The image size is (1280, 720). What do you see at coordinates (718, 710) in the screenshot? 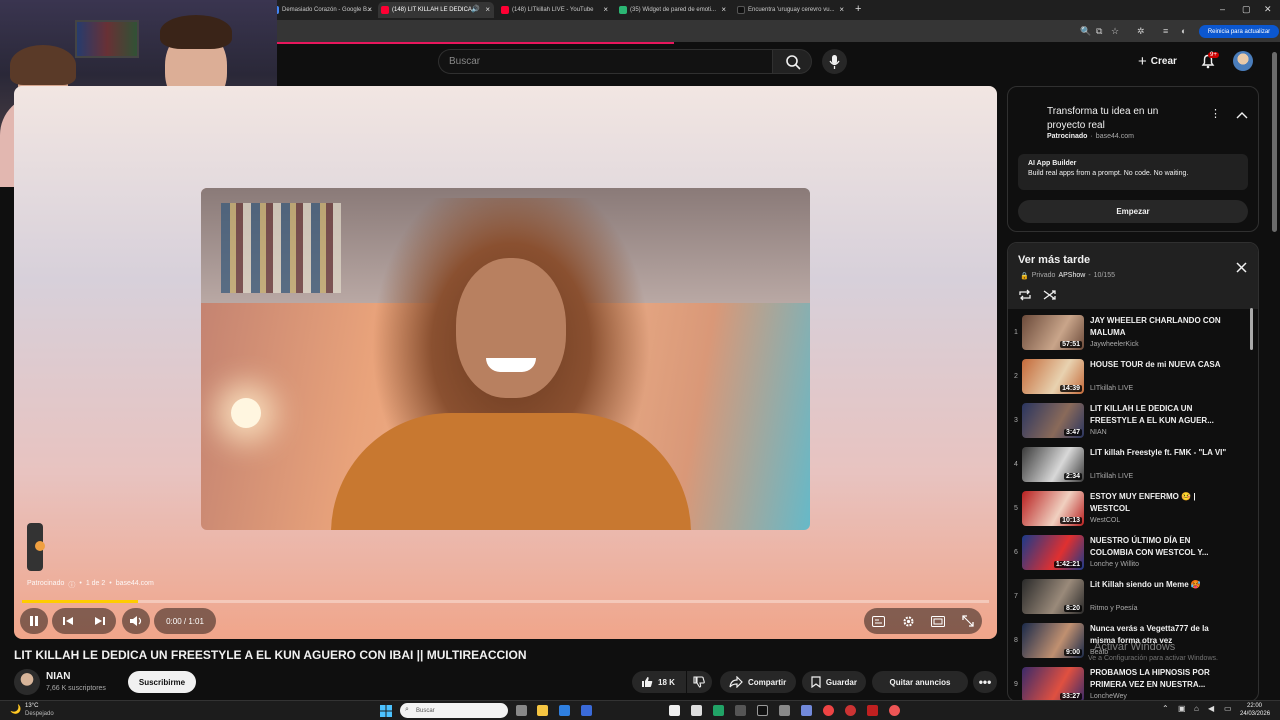
I see `excel-icon` at bounding box center [718, 710].